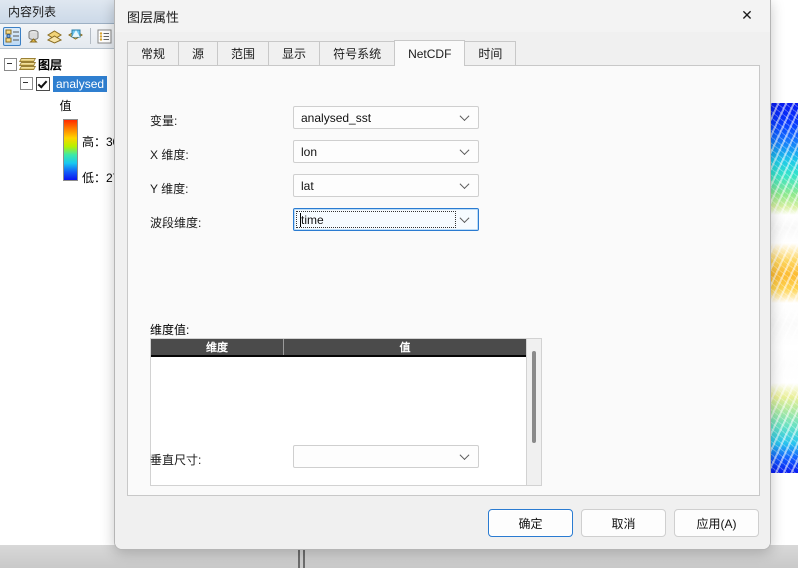 The height and width of the screenshot is (568, 798). What do you see at coordinates (61, 152) in the screenshot?
I see `legend-body: 高：30 低：27` at bounding box center [61, 152].